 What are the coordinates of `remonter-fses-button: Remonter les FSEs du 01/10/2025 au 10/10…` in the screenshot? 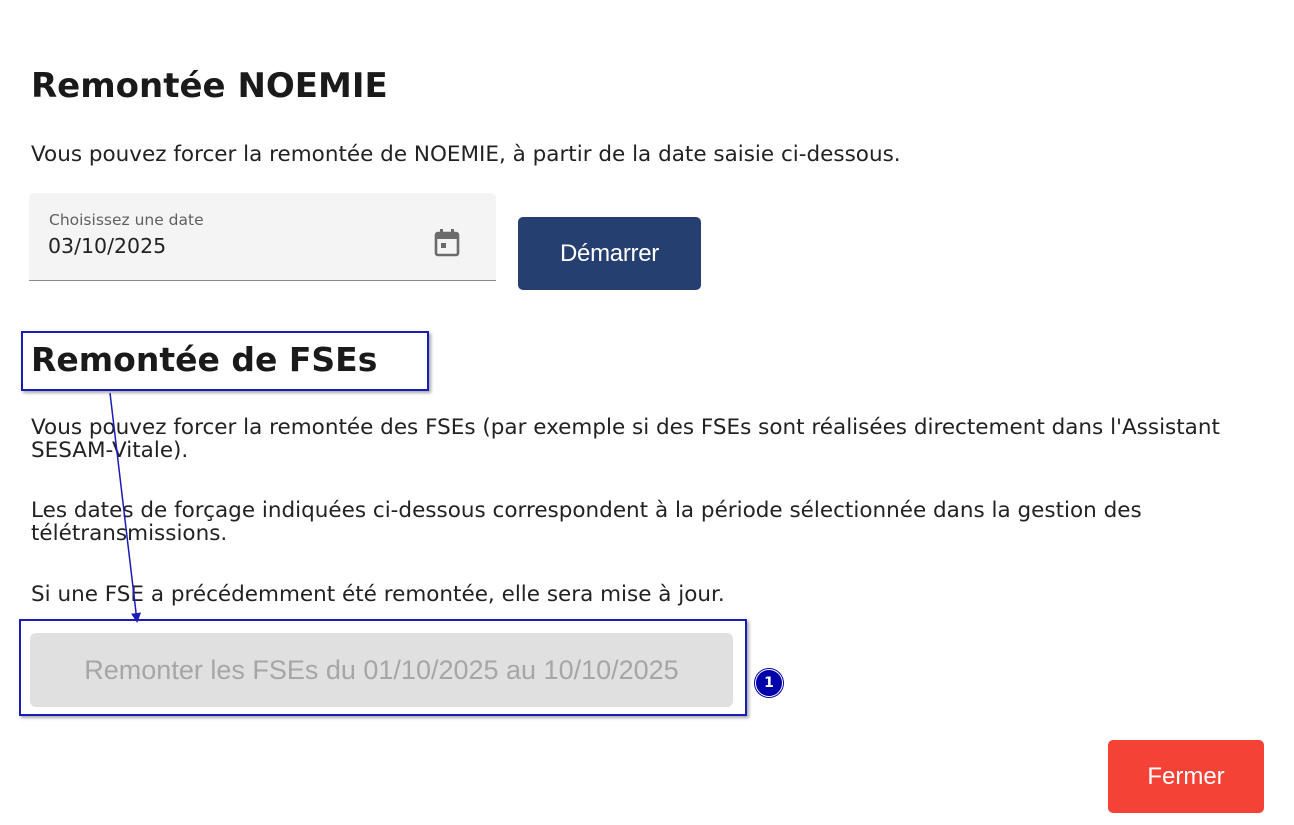 It's located at (381, 670).